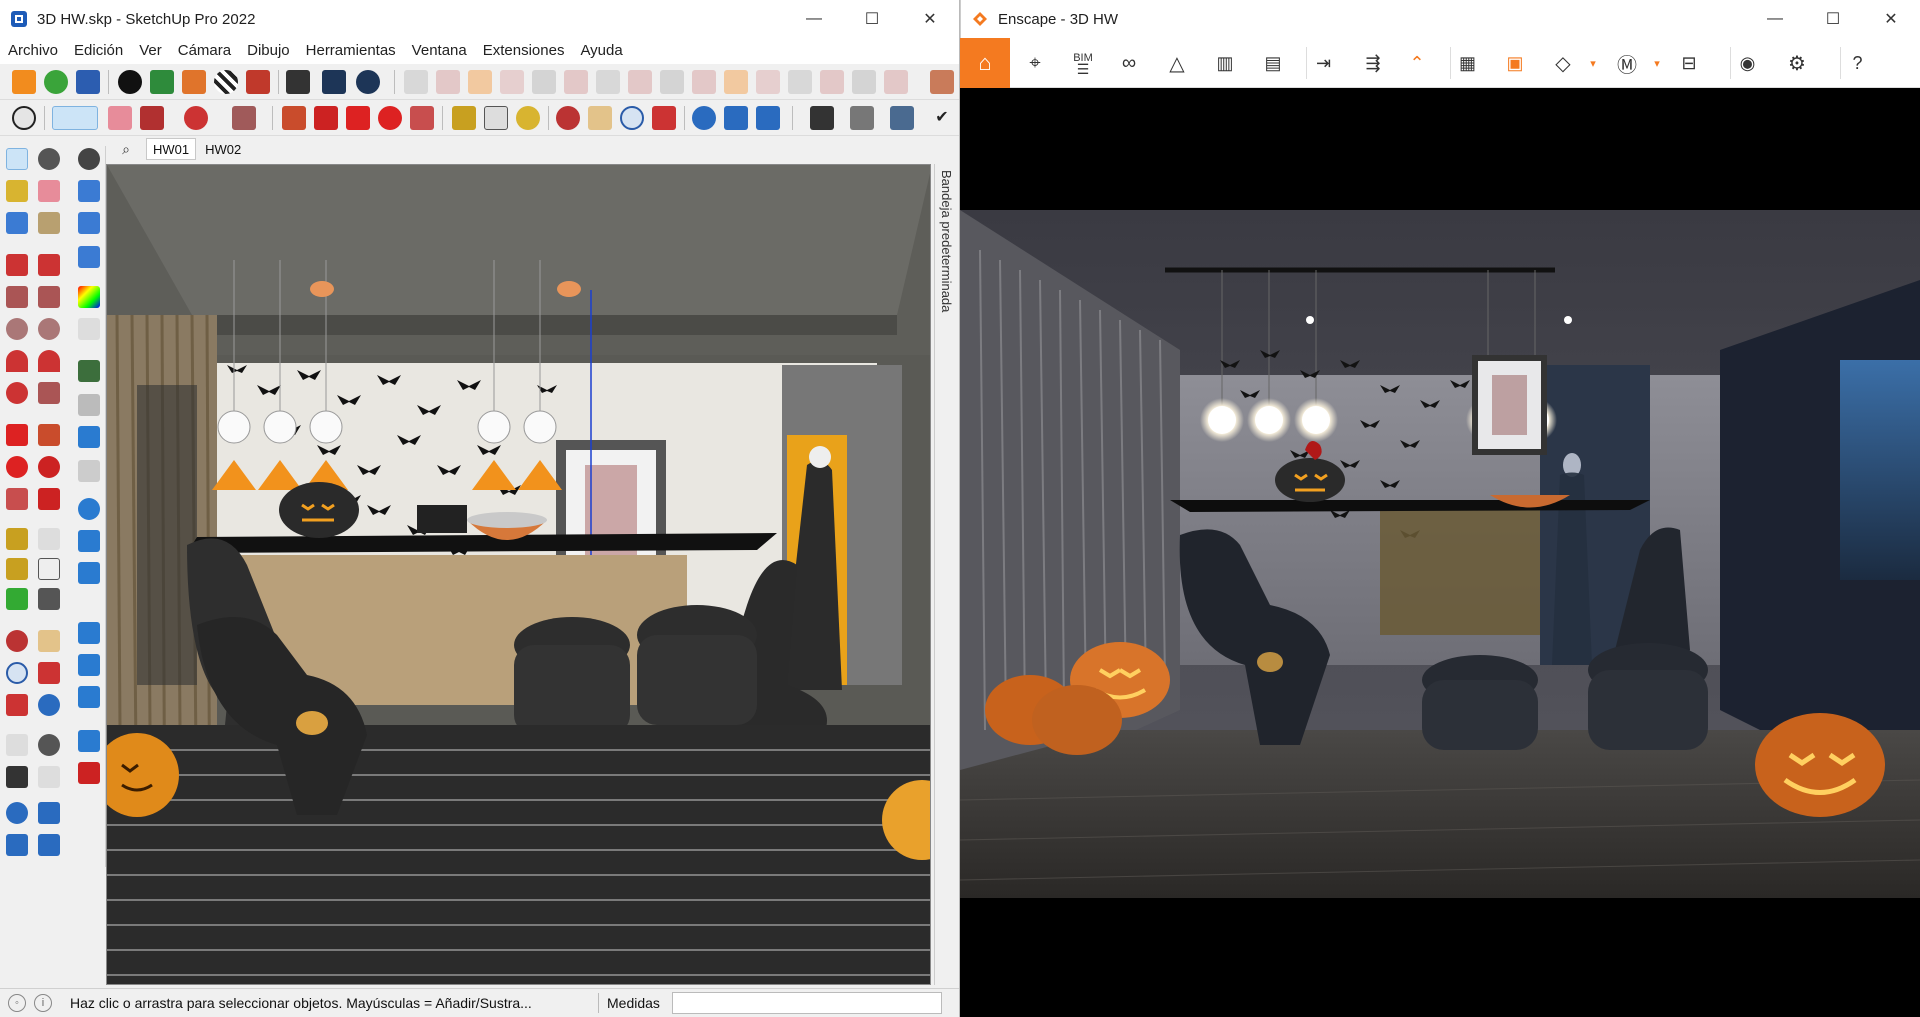 The width and height of the screenshot is (1920, 1017). What do you see at coordinates (194, 82) in the screenshot?
I see `sun-icon` at bounding box center [194, 82].